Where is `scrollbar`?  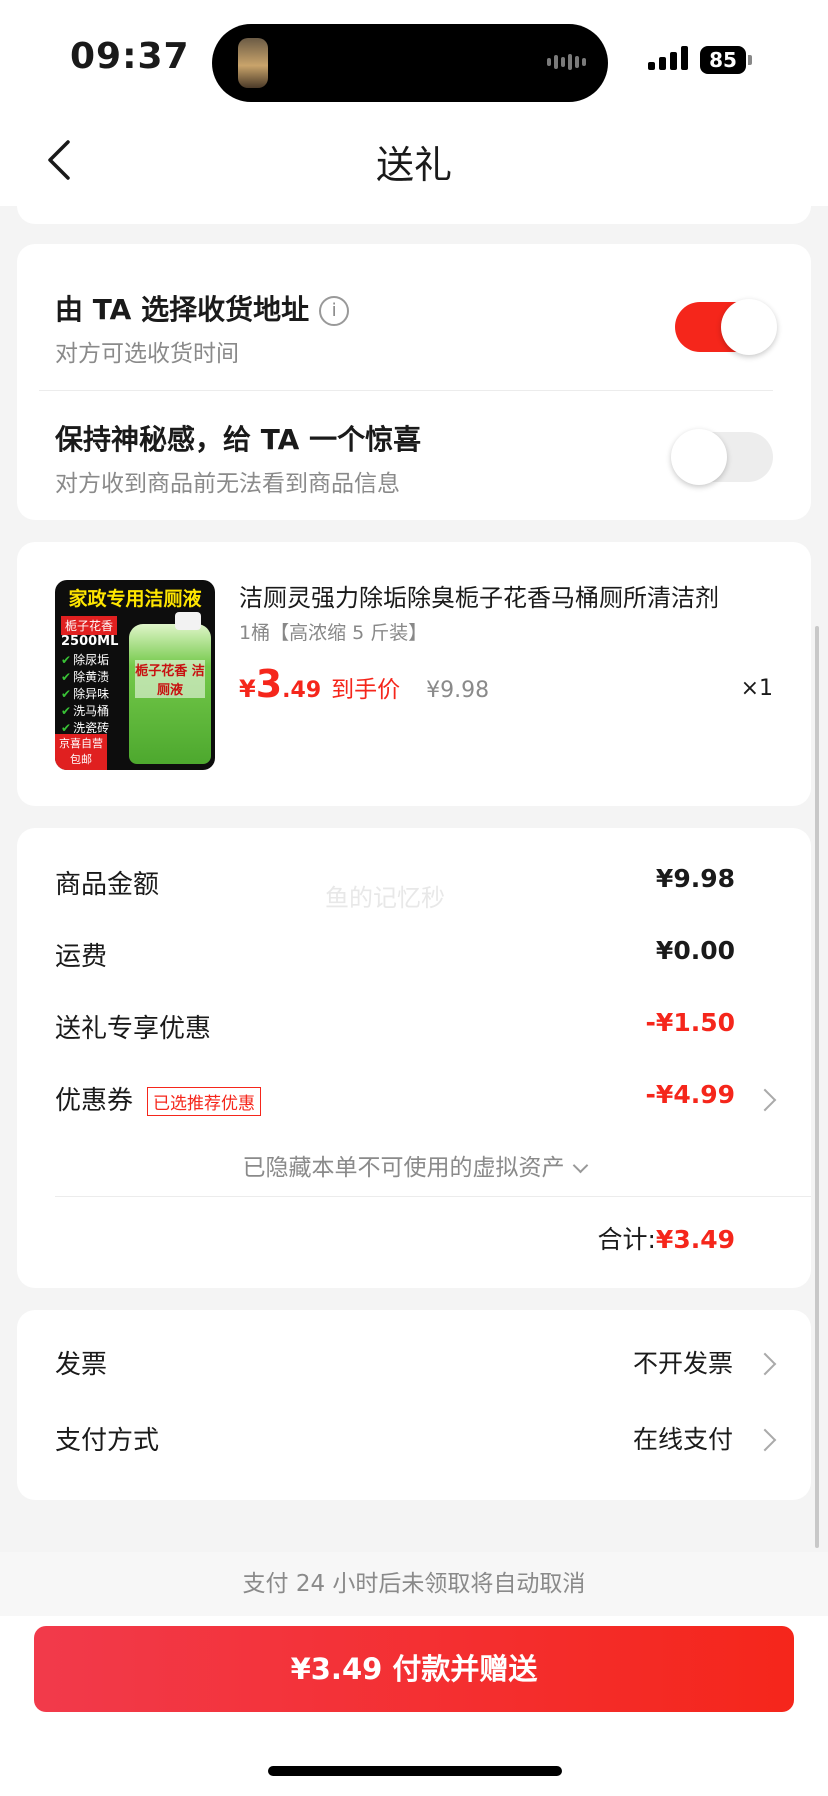
scrollbar is located at coordinates (817, 1087).